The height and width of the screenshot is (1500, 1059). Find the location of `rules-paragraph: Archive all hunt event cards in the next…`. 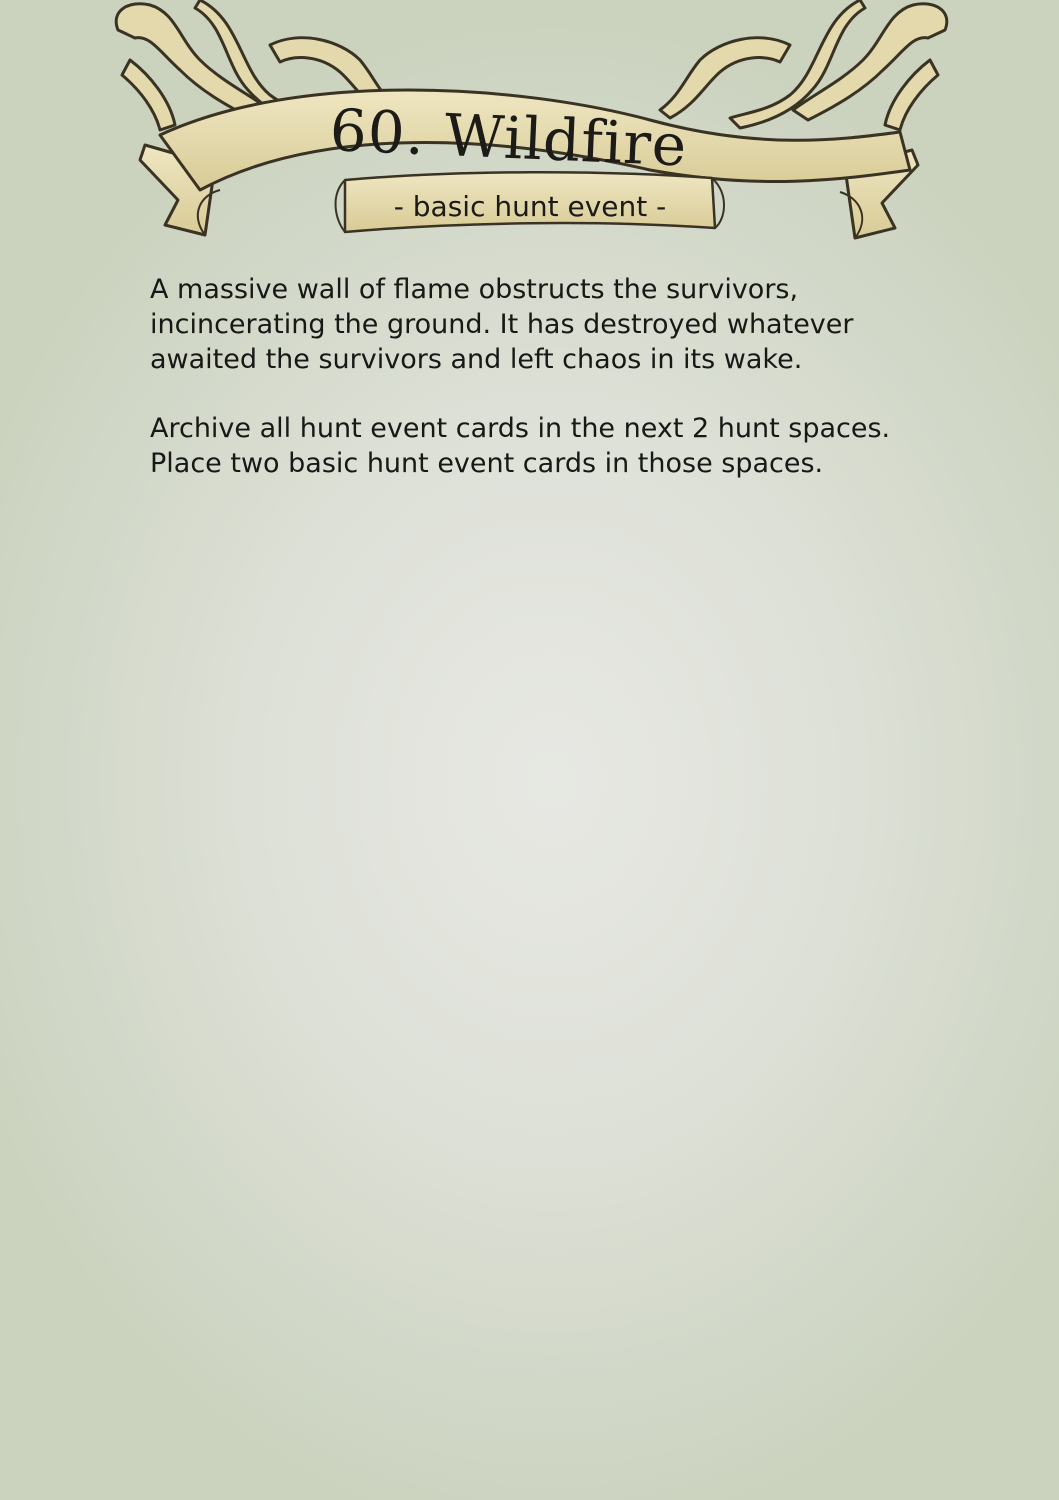

rules-paragraph: Archive all hunt event cards in the next… is located at coordinates (520, 446).